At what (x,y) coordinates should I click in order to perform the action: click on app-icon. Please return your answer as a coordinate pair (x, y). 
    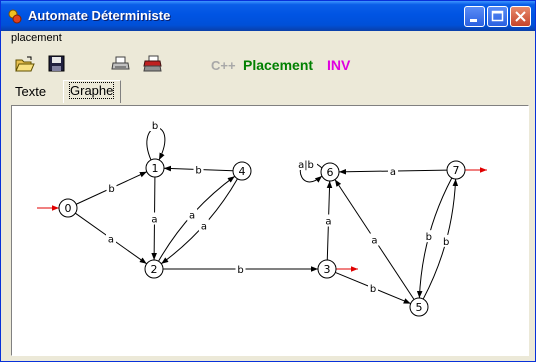
    Looking at the image, I should click on (15, 16).